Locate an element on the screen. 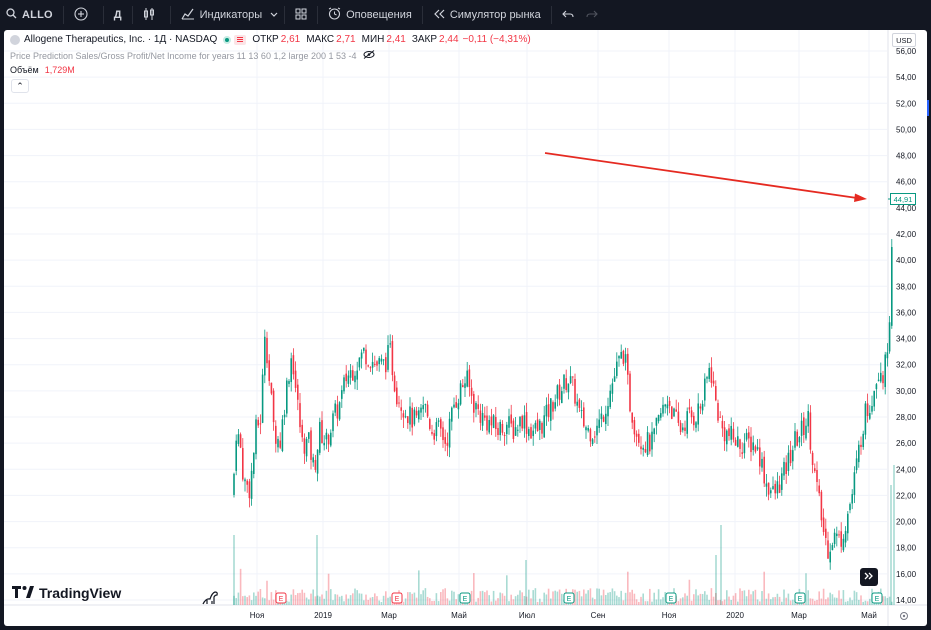 This screenshot has height=630, width=931. collapse-legend-button: ⌃ is located at coordinates (20, 86).